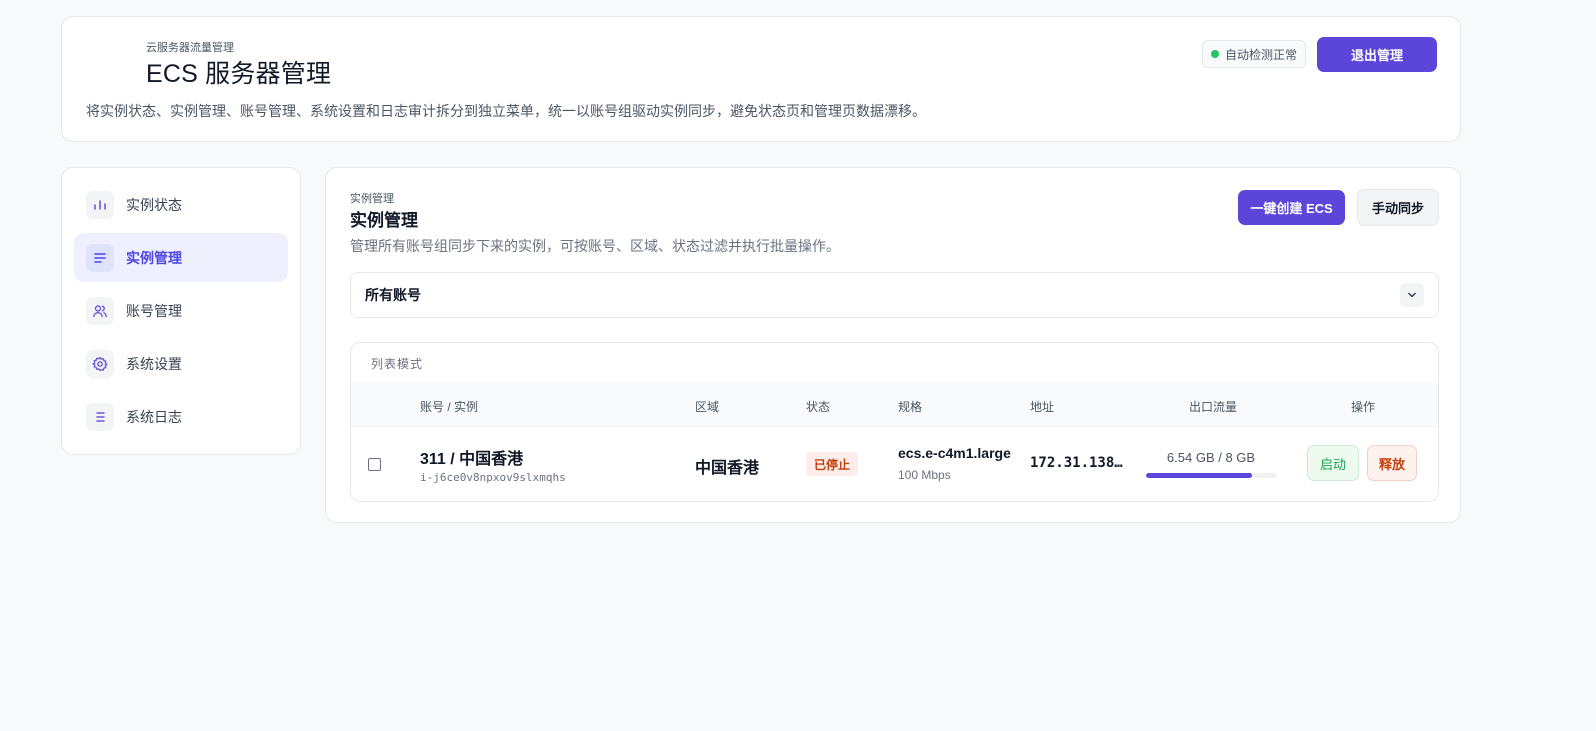 This screenshot has width=1596, height=731. Describe the element at coordinates (100, 257) in the screenshot. I see `list-icon` at that location.